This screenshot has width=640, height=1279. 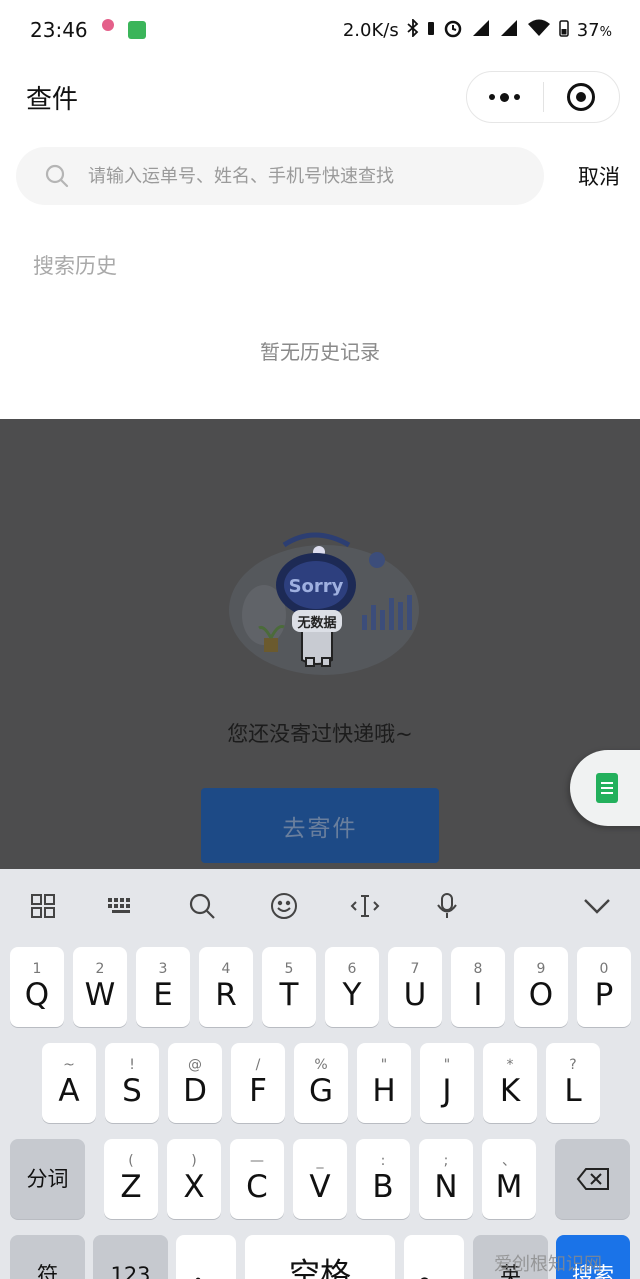 I want to click on key-hint-label: 1, so click(x=37, y=969).